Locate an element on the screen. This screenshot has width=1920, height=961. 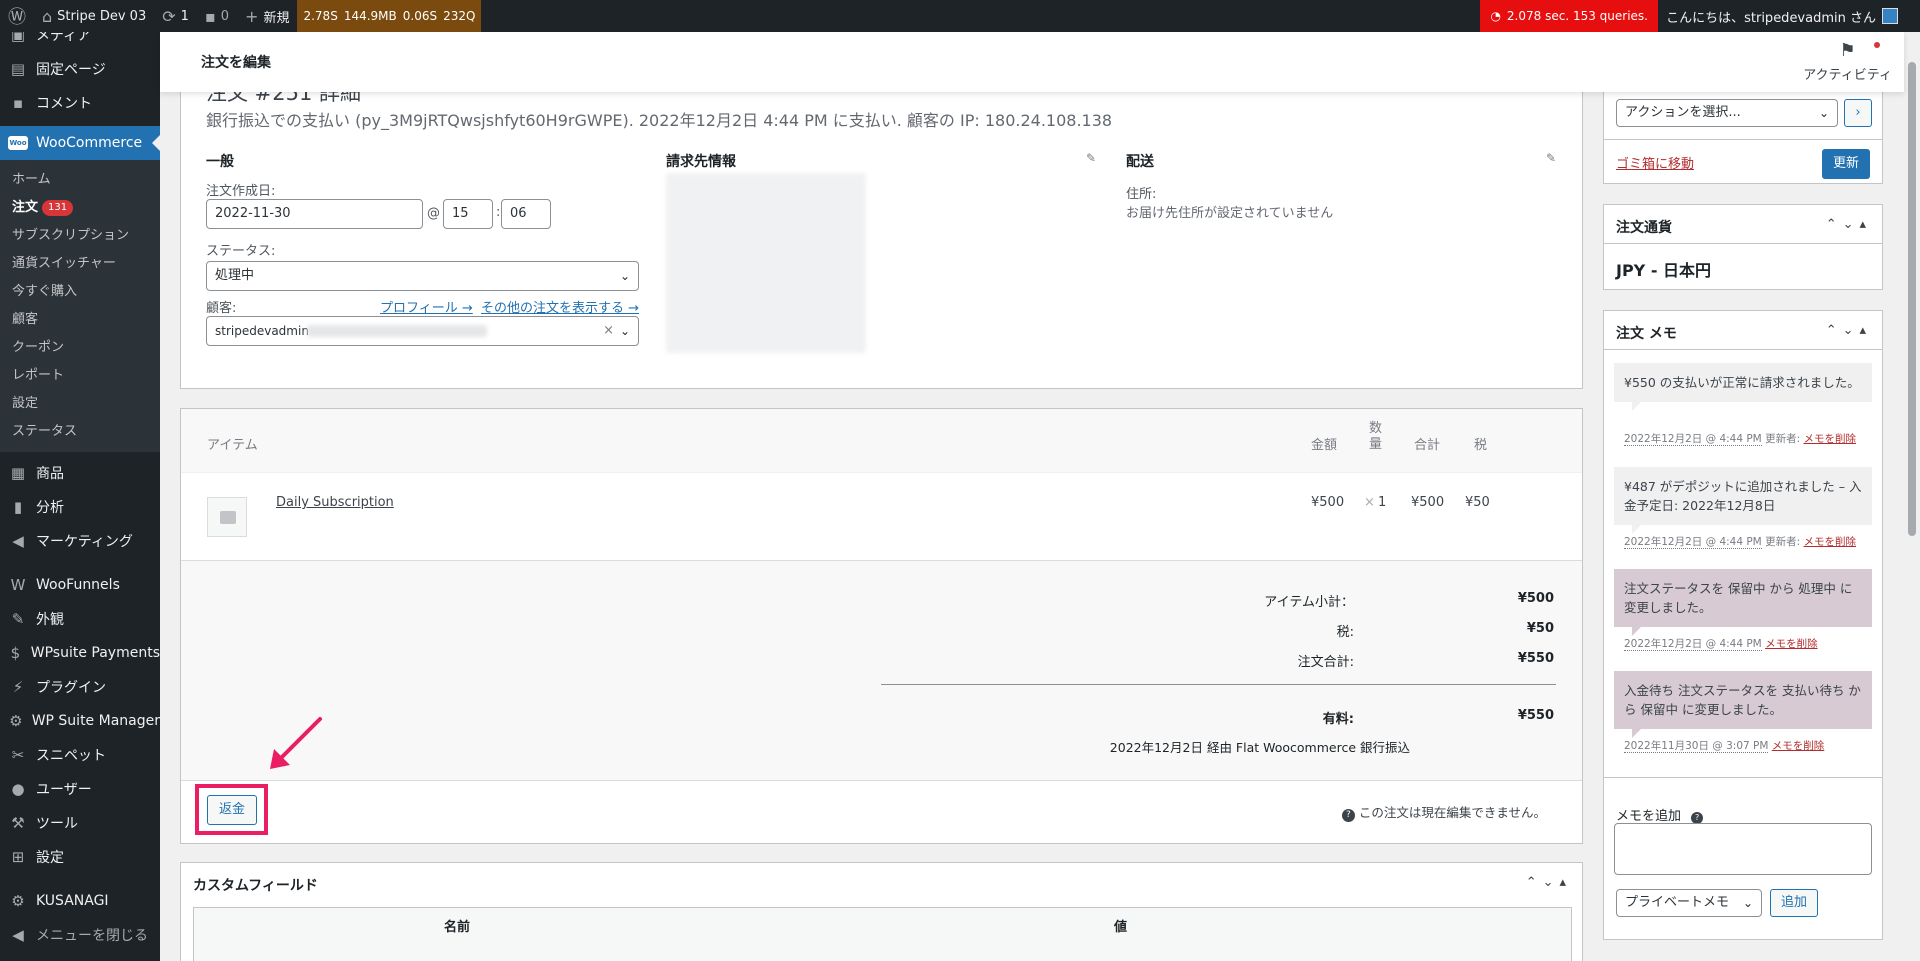
home-icon: ⌂ is located at coordinates (47, 16).